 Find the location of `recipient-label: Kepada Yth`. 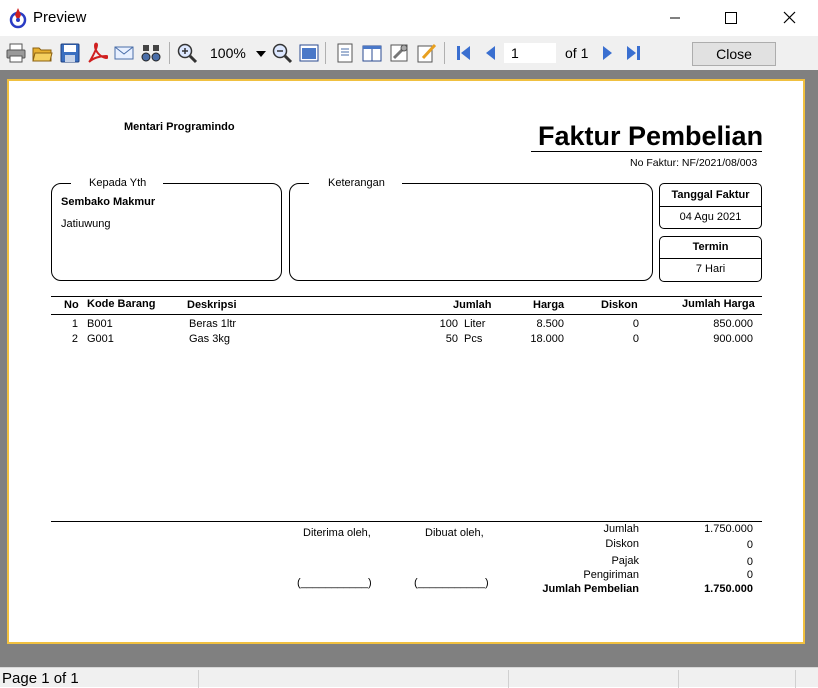

recipient-label: Kepada Yth is located at coordinates (118, 183).